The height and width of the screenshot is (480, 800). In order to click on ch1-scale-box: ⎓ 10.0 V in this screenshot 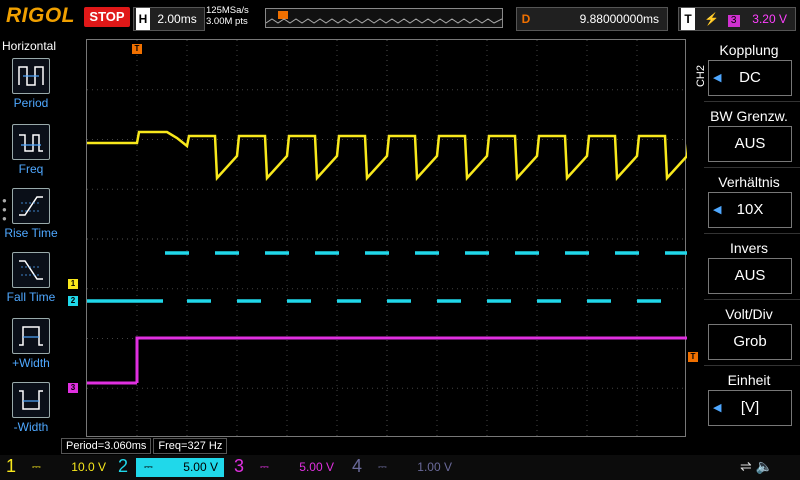, I will do `click(68, 467)`.